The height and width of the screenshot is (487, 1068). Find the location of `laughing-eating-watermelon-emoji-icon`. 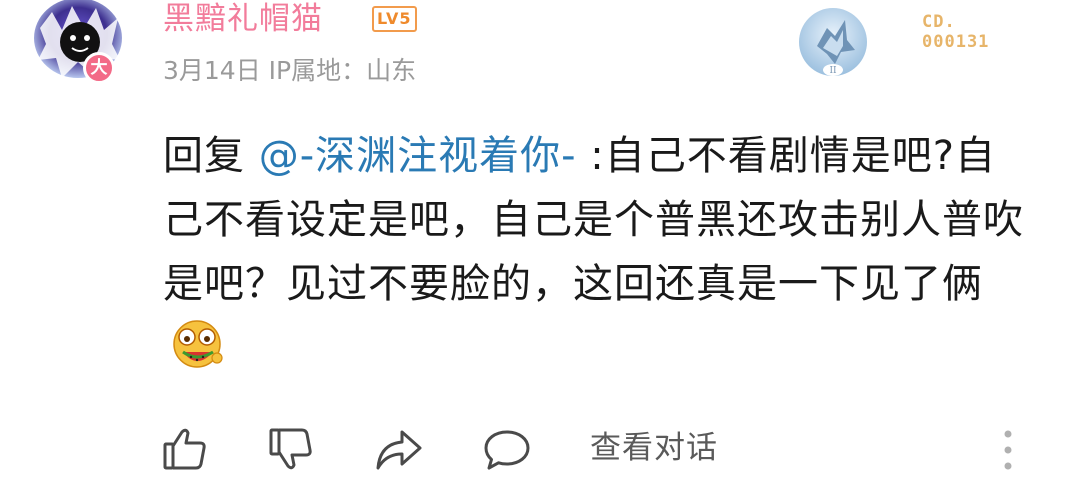

laughing-eating-watermelon-emoji-icon is located at coordinates (198, 346).